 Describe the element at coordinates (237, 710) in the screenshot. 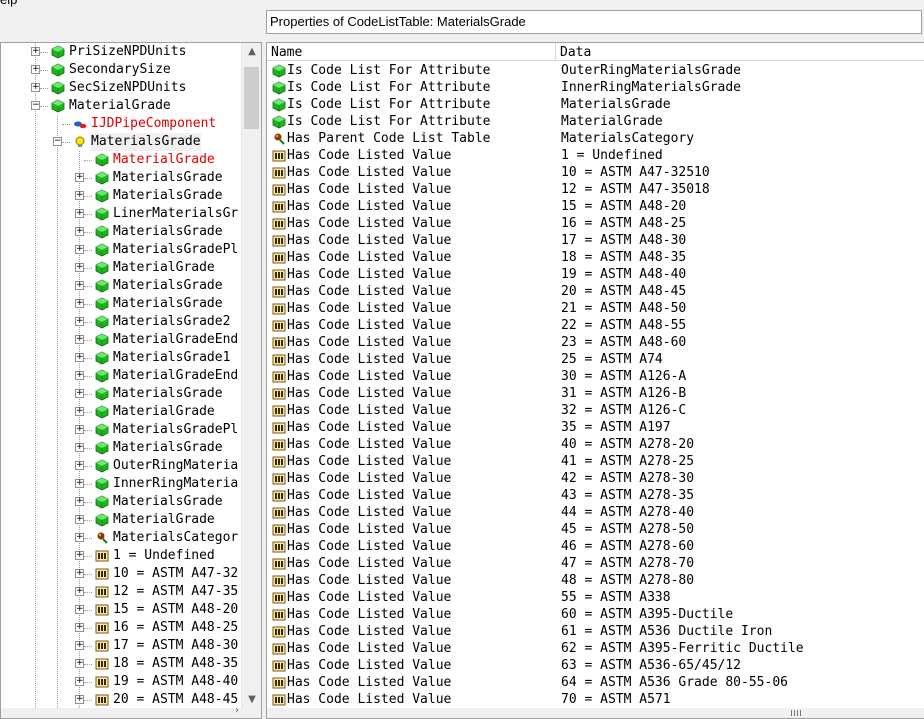

I see `scroll-right-arrow-icon: ›` at that location.